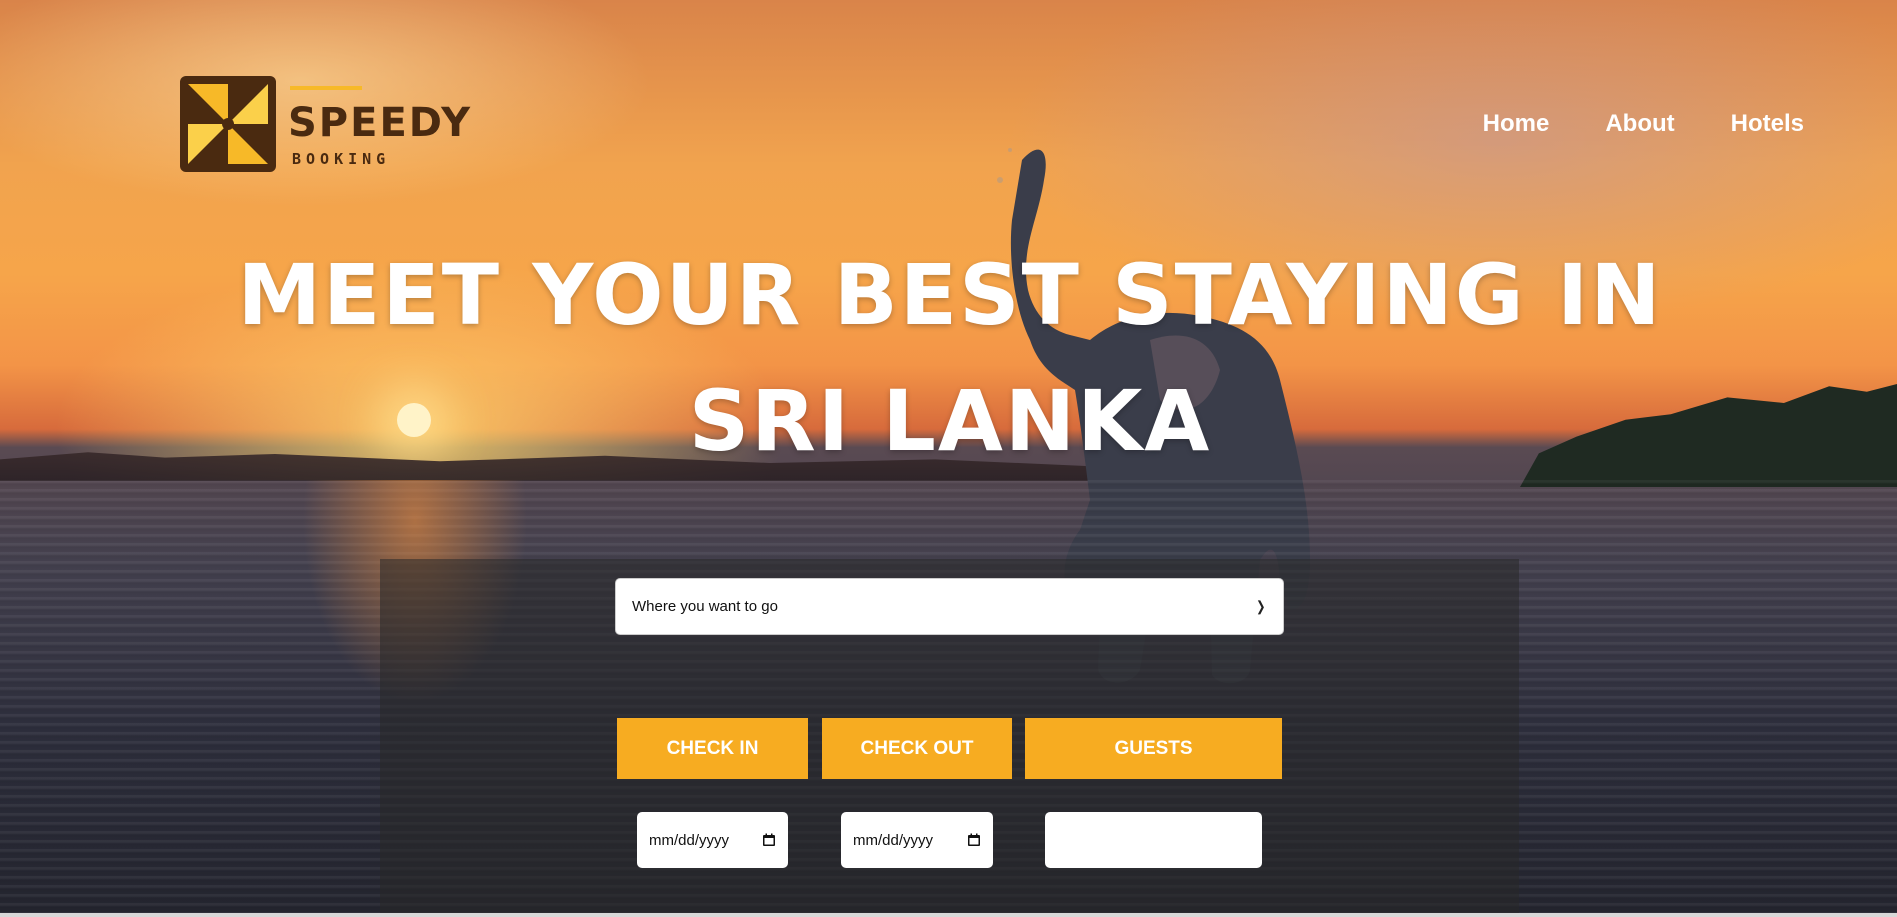 This screenshot has height=917, width=1897. I want to click on check-in-date-value: mm/dd/yyyy, so click(689, 840).